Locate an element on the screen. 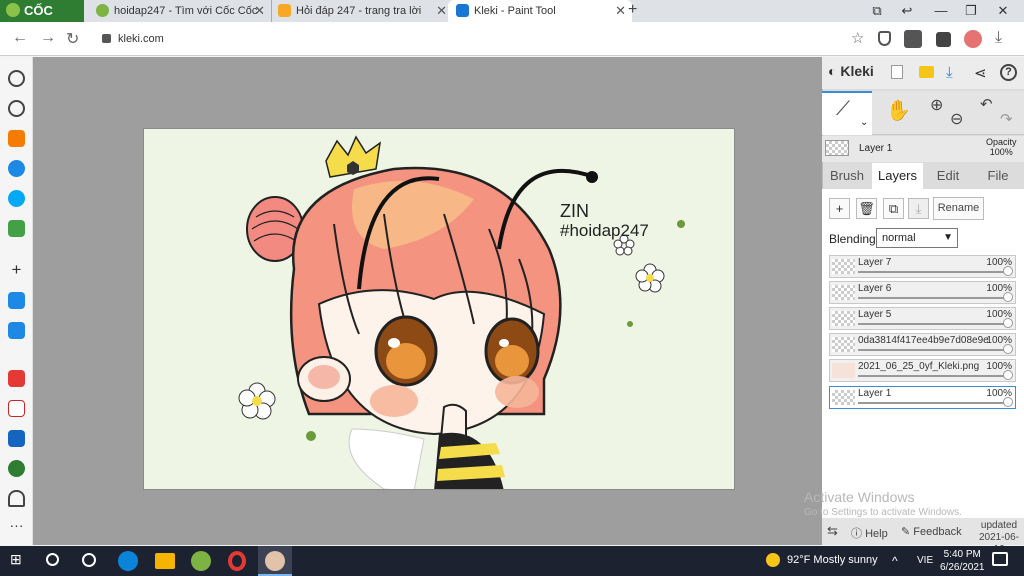 The image size is (1024, 576). language-indicator: VIE is located at coordinates (925, 560).